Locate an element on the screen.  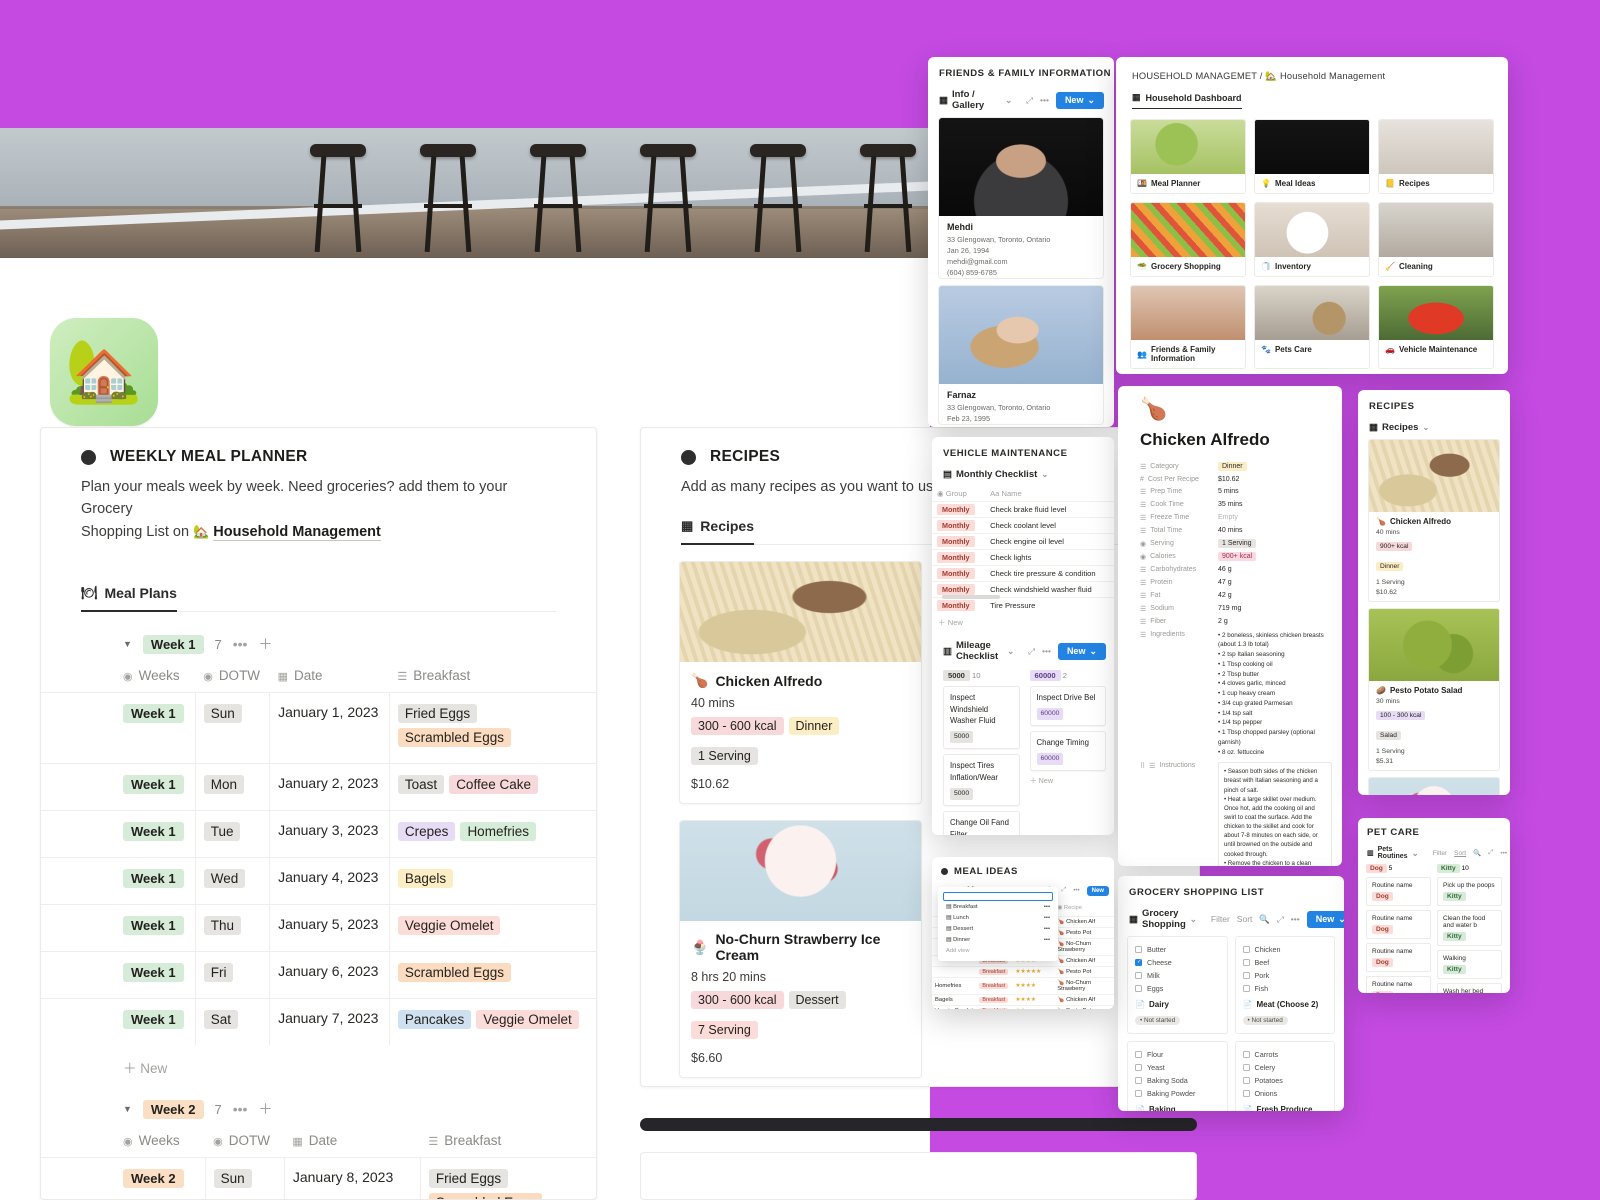
cell-date: January 3, 2023 is located at coordinates (329, 834).